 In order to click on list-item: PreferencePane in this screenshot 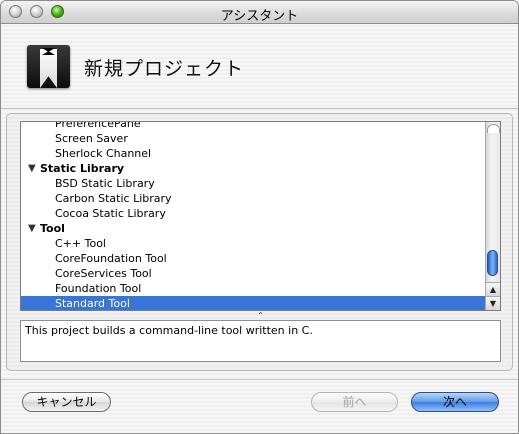, I will do `click(254, 126)`.